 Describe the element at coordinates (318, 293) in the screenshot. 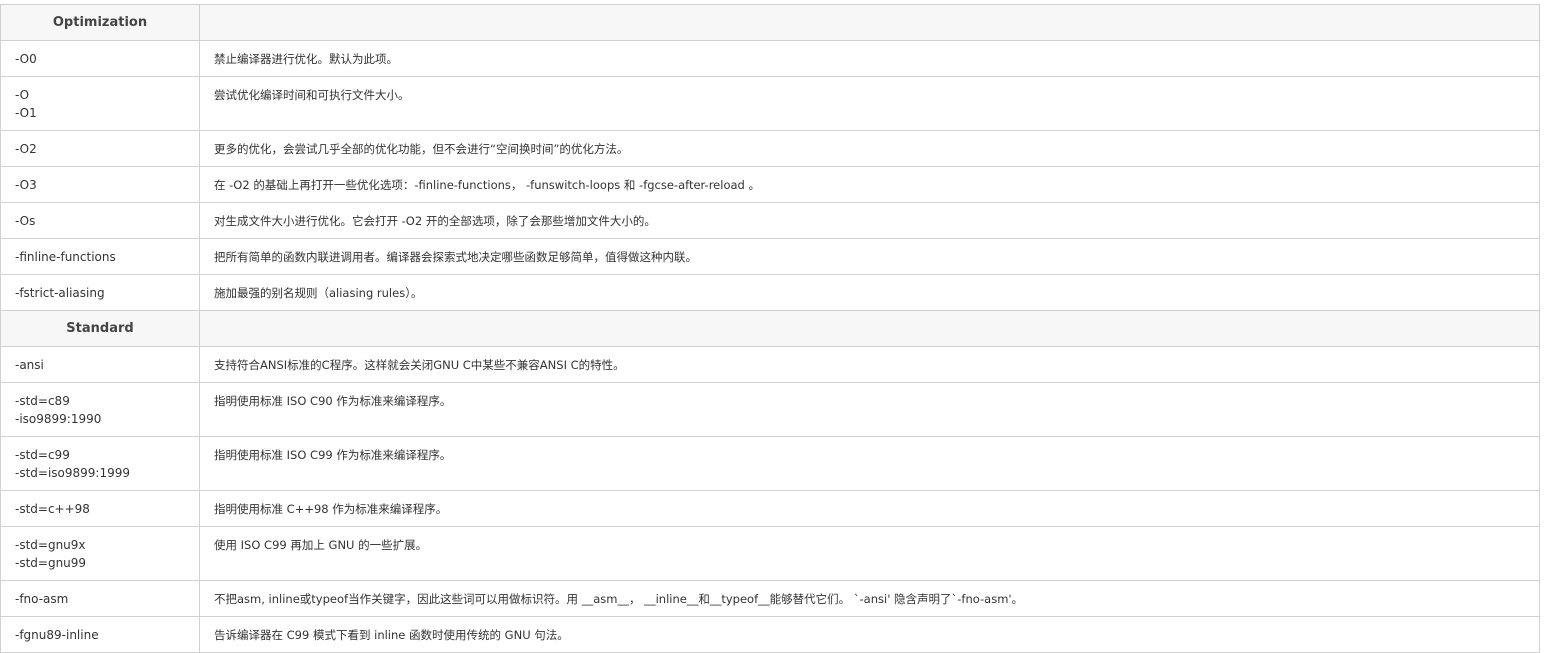

I see `option-description: 施加最强的别名规则（aliasing rules）。` at that location.